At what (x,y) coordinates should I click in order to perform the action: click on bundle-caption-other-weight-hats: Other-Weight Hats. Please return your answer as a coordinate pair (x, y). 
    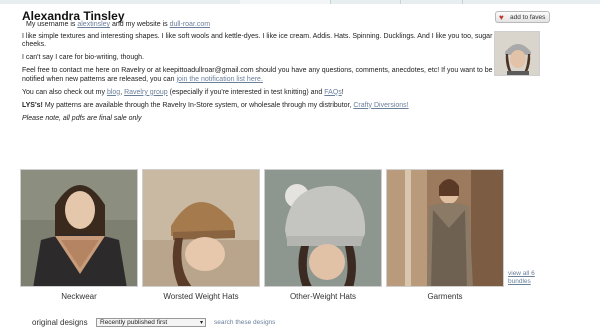
    Looking at the image, I should click on (323, 296).